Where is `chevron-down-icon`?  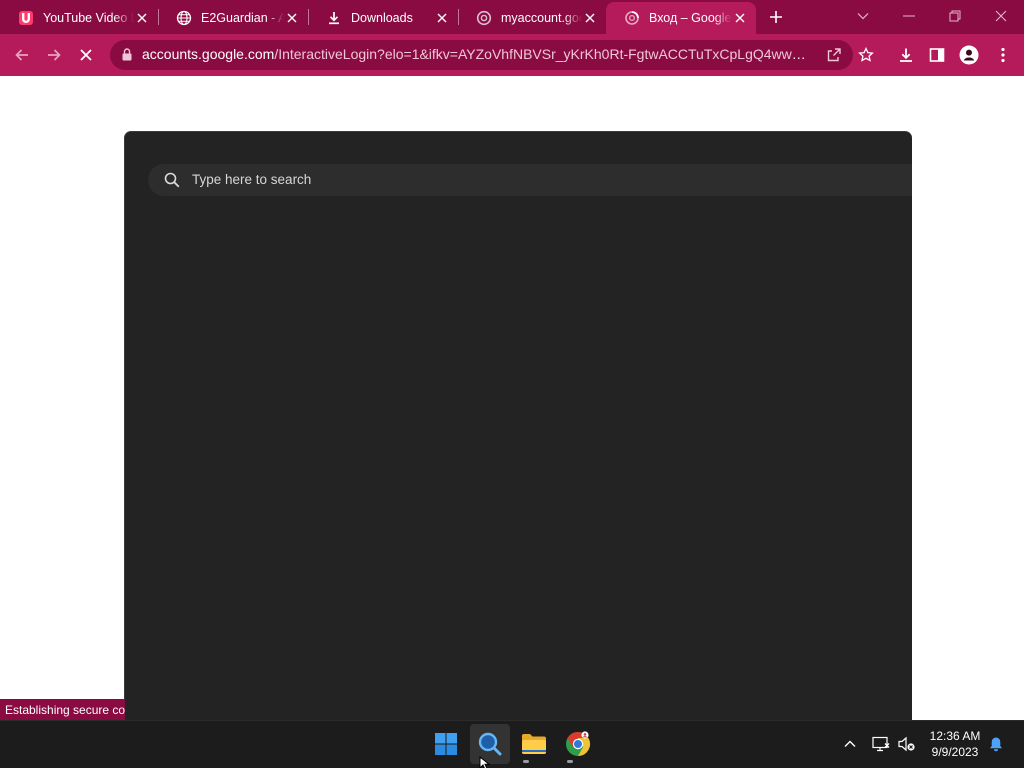 chevron-down-icon is located at coordinates (863, 16).